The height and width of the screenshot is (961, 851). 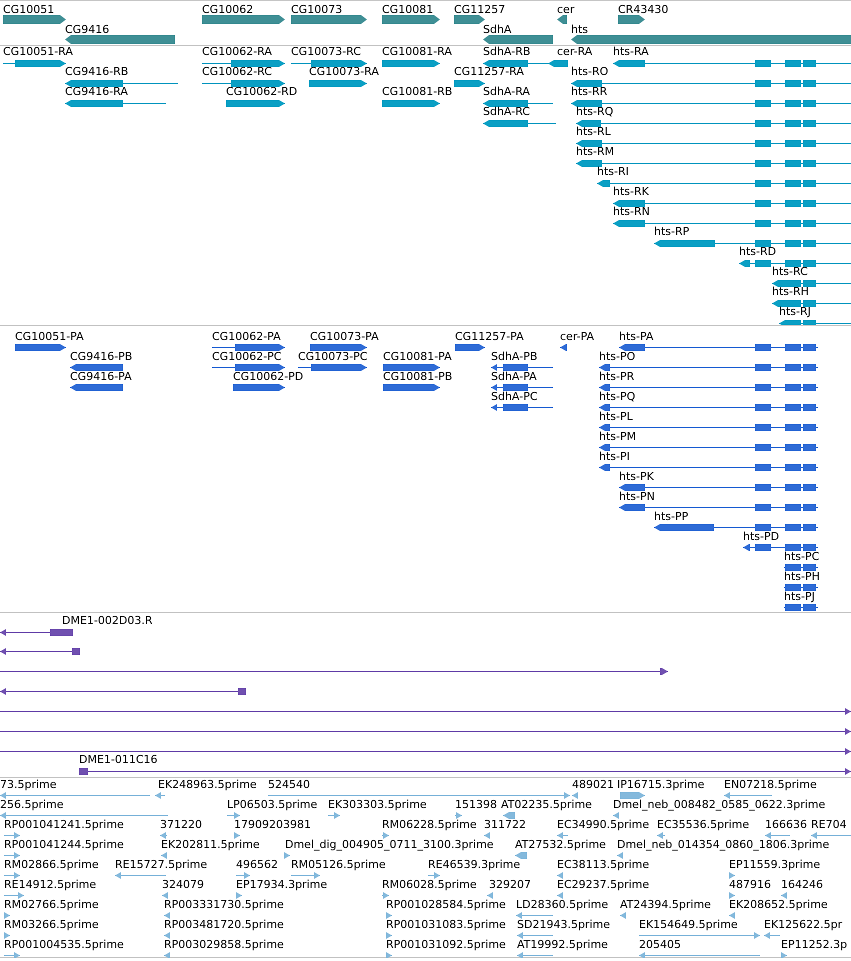 I want to click on feature-label: CG10062-RA, so click(x=237, y=51).